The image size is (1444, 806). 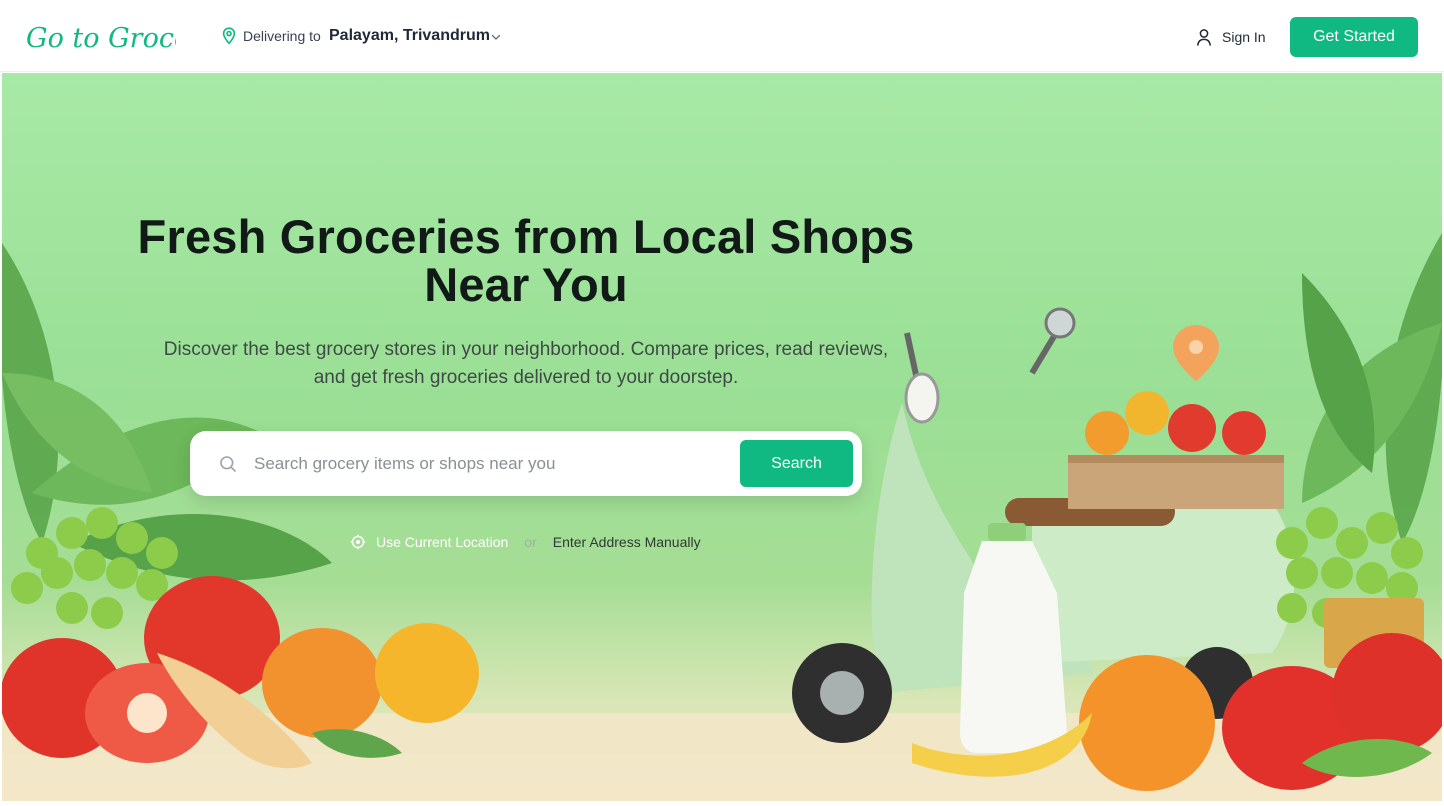 I want to click on get-started-button: Get Started, so click(x=1354, y=37).